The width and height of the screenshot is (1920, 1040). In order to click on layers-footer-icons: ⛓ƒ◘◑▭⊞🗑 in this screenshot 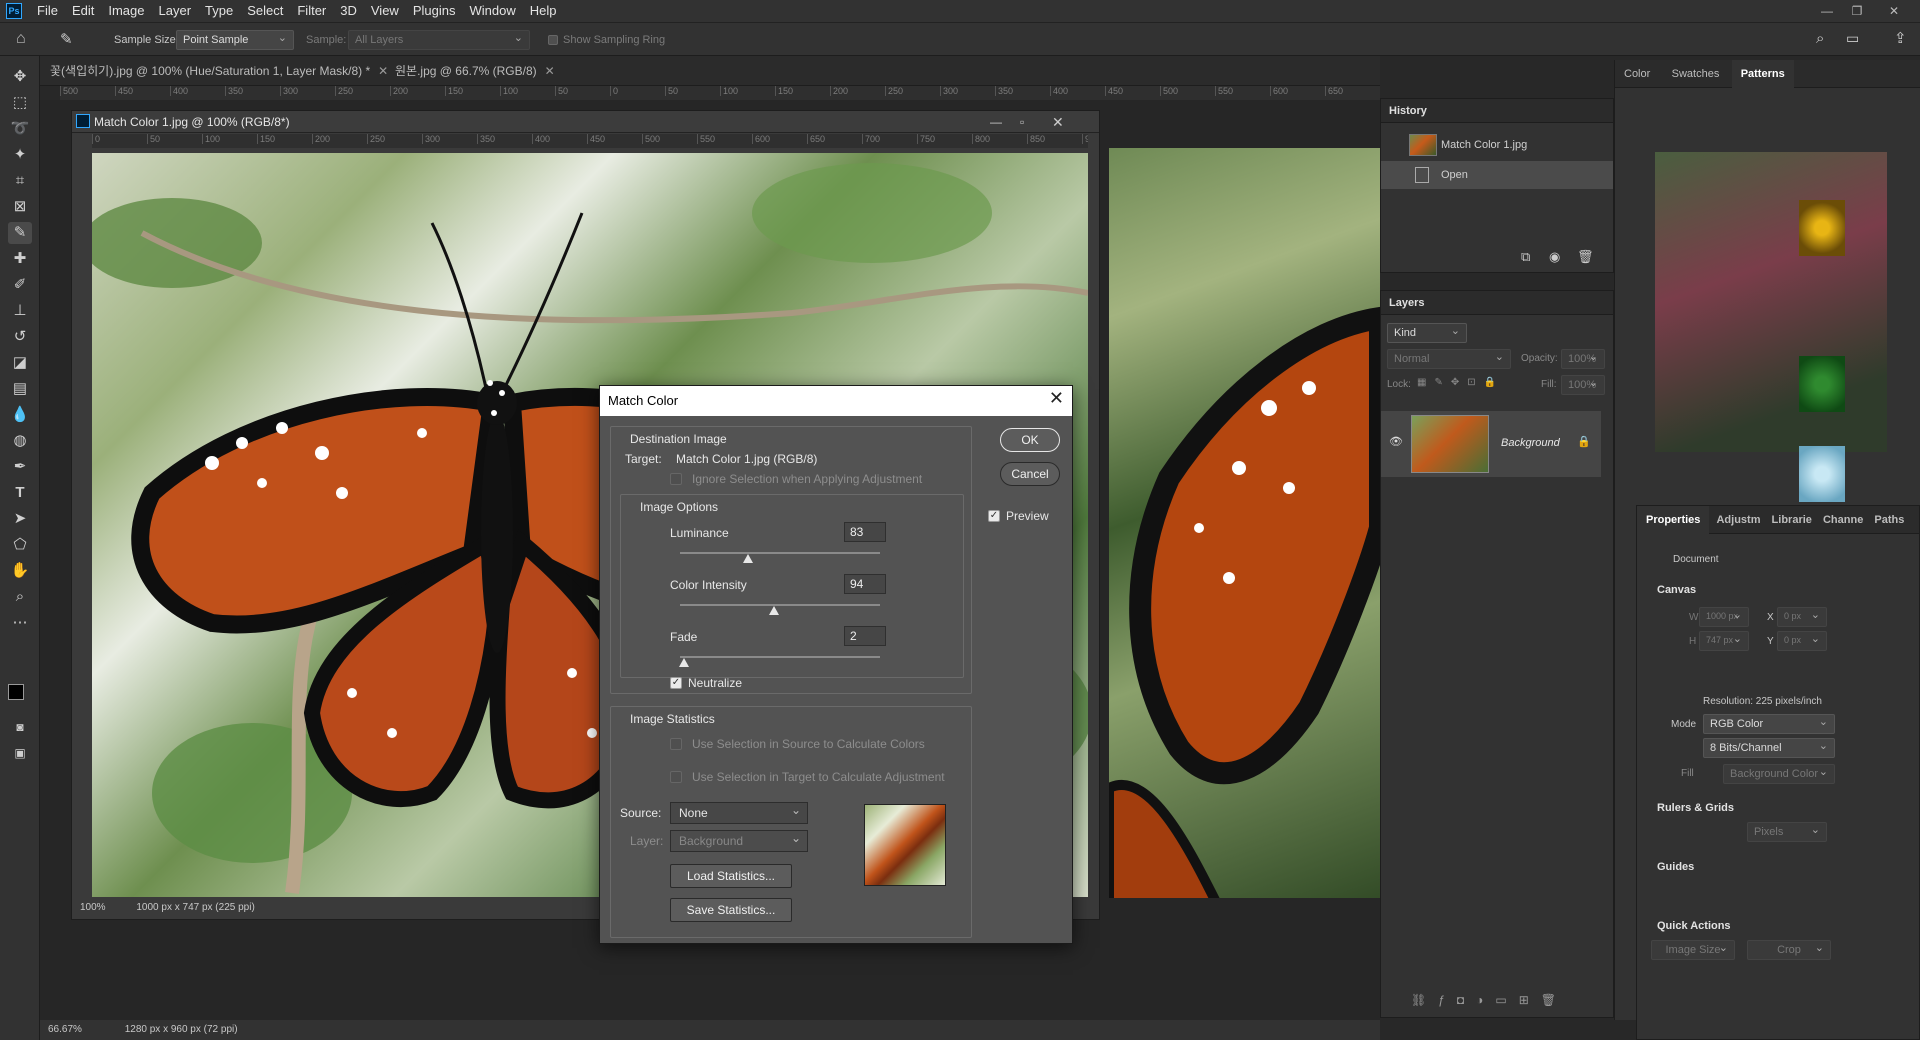, I will do `click(1489, 1000)`.